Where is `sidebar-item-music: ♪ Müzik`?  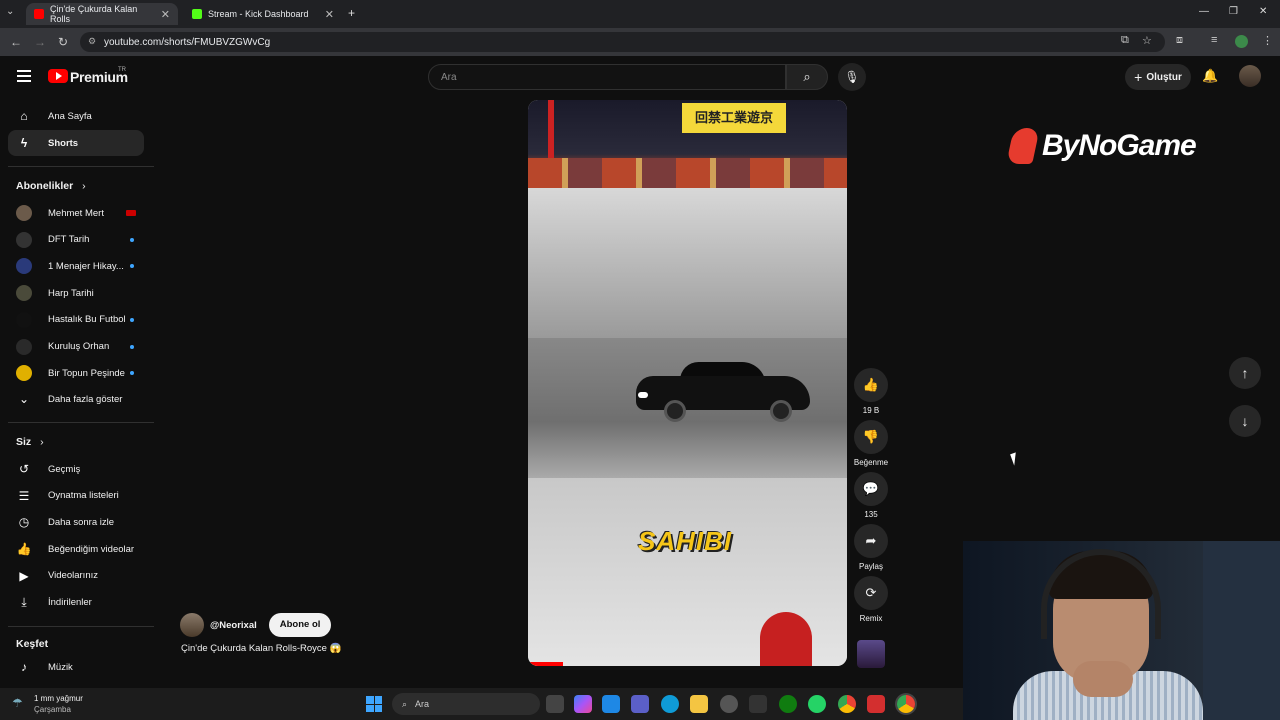 sidebar-item-music: ♪ Müzik is located at coordinates (76, 667).